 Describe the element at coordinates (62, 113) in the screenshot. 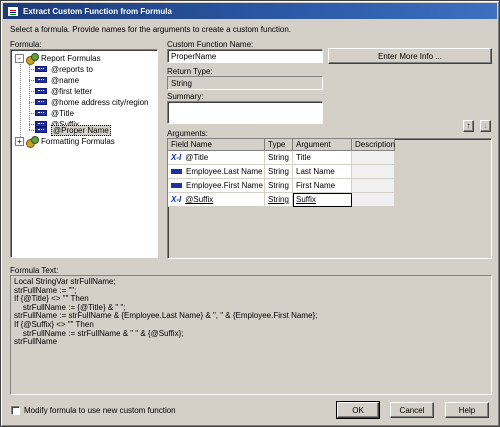

I see `tree-item-label: @Title` at that location.